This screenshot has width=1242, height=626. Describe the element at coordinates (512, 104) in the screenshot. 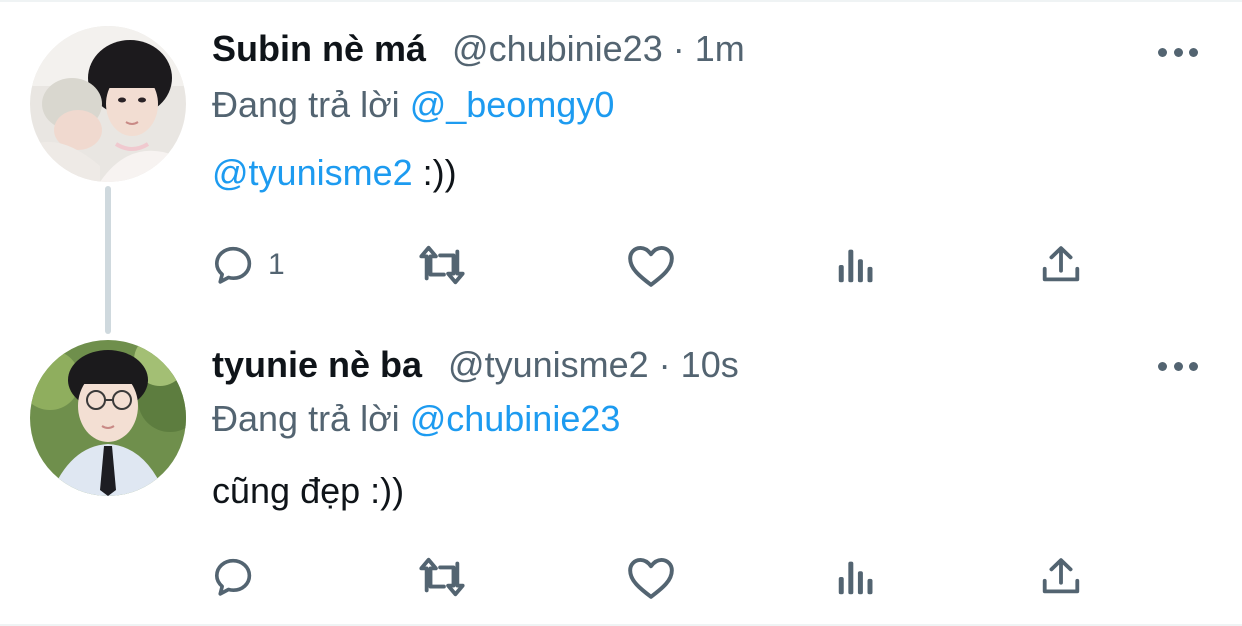

I see `mention-link: @_beomgy0` at that location.